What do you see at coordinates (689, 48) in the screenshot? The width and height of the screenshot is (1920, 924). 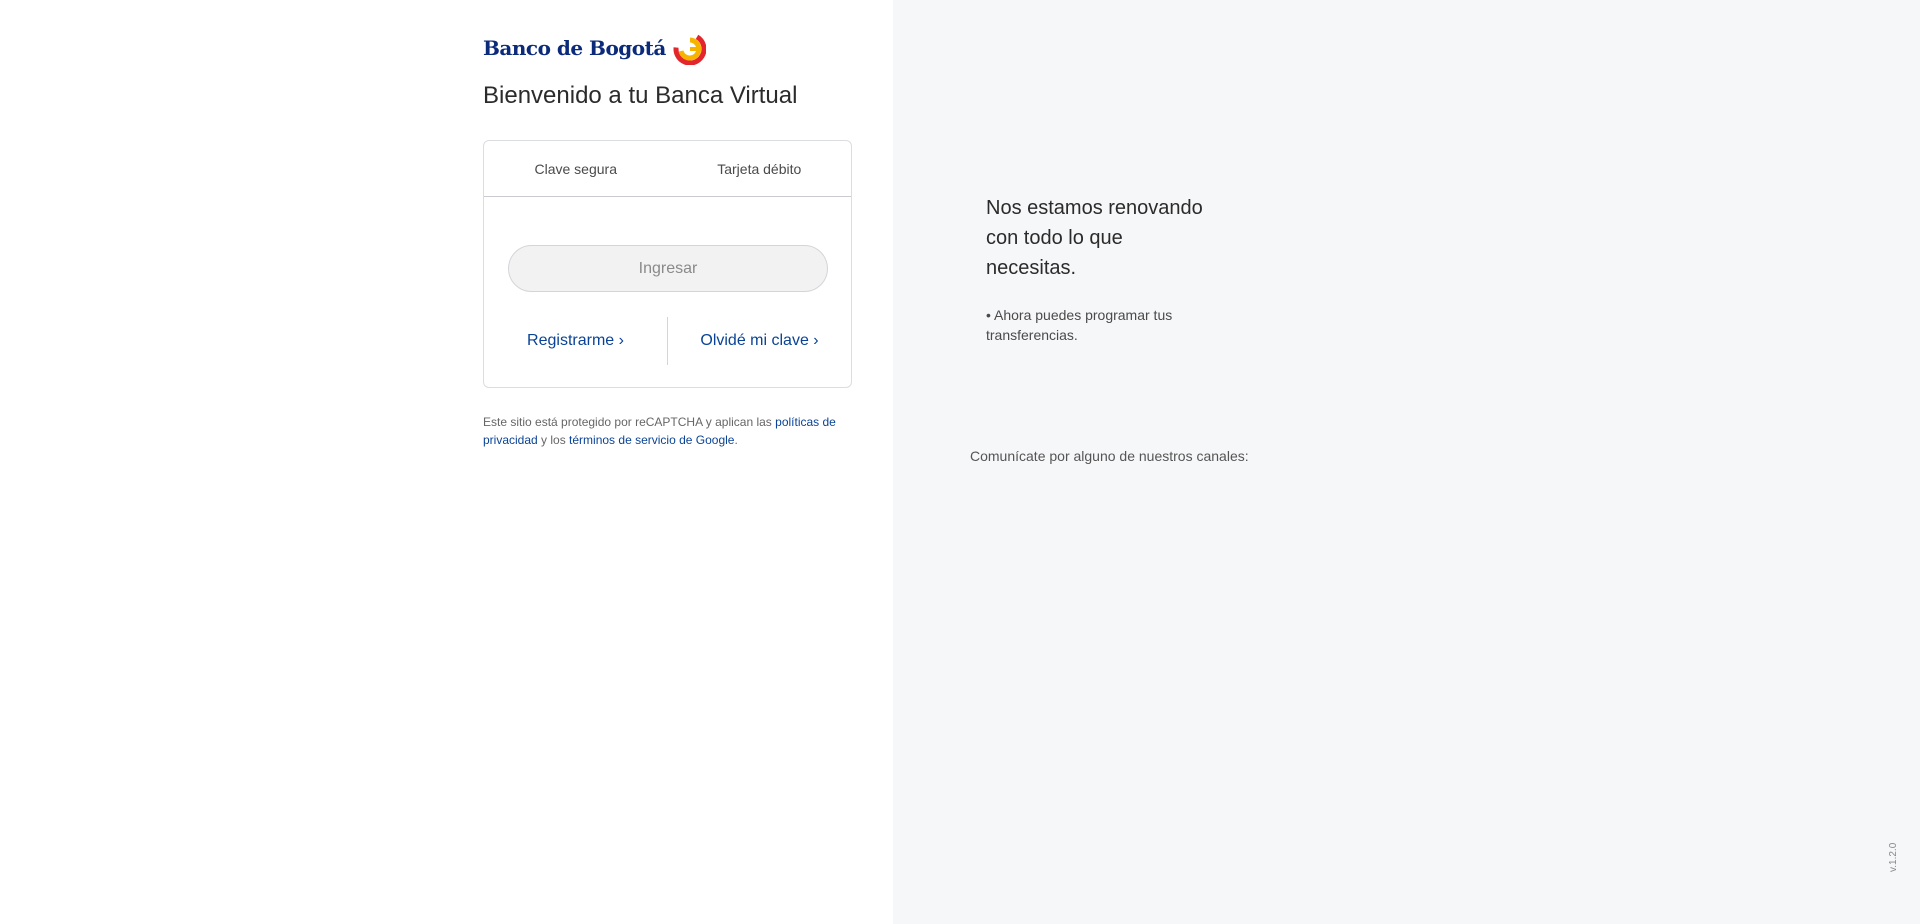 I see `banco-de-bogota-g-logo-icon` at bounding box center [689, 48].